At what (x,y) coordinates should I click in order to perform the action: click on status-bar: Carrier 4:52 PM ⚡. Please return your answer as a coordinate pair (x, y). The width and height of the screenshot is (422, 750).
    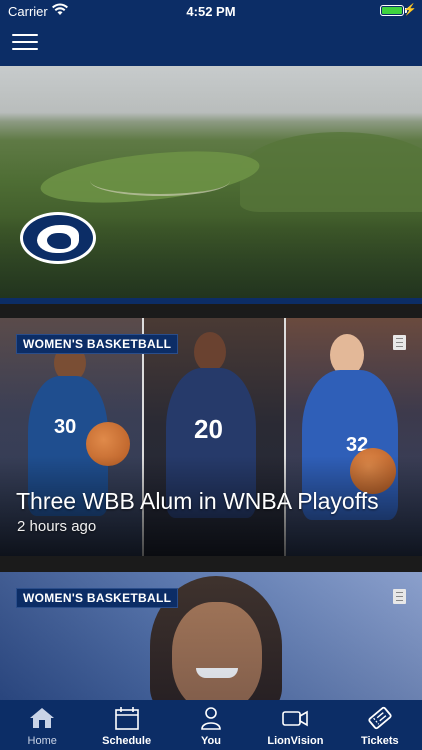
    Looking at the image, I should click on (211, 11).